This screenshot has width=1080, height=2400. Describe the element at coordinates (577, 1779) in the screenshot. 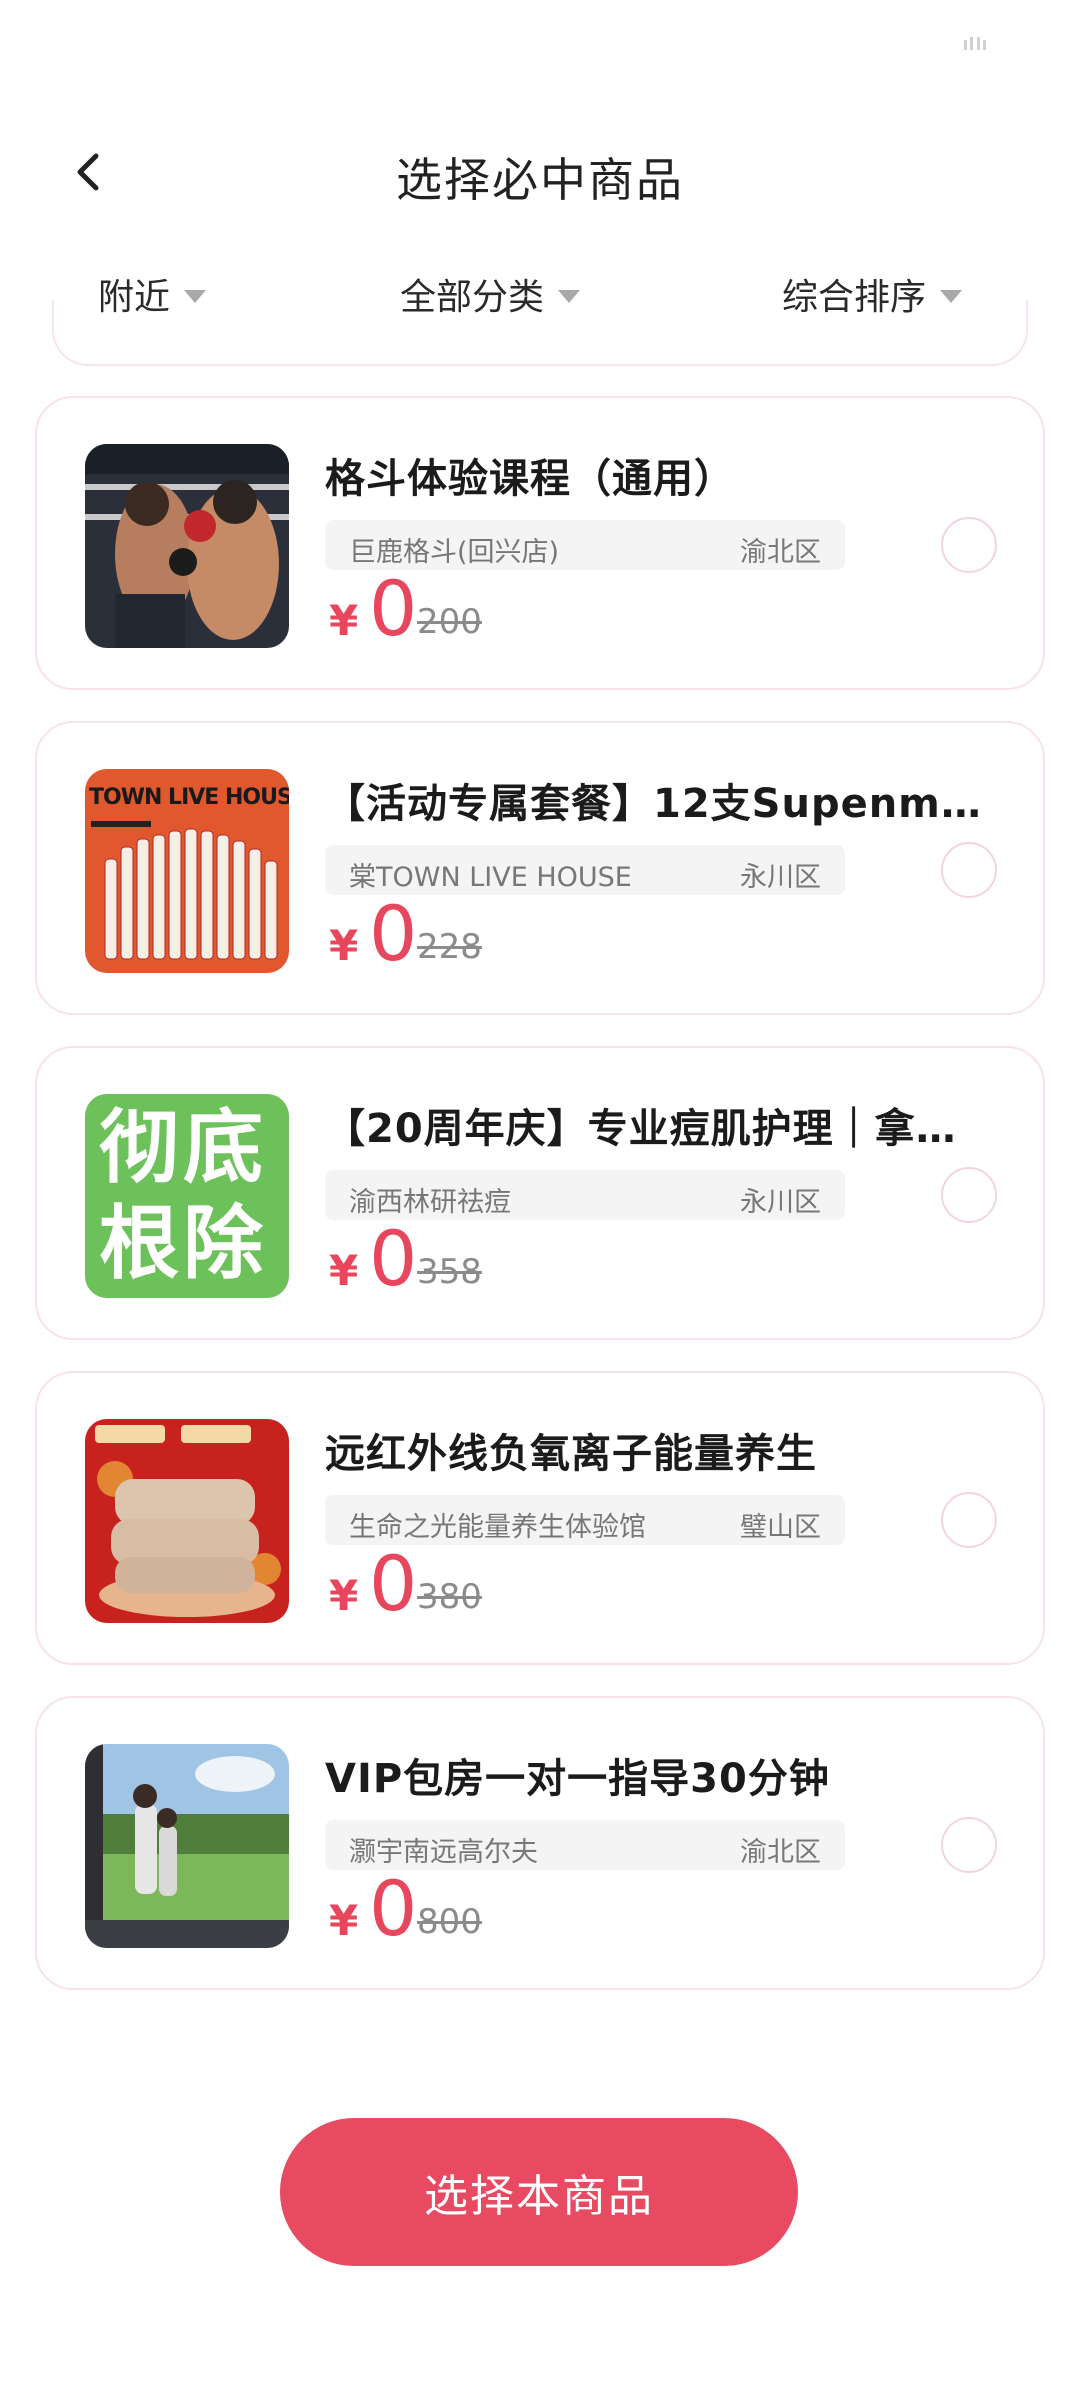

I see `product-title: VIP包房一对一指导30分钟` at that location.